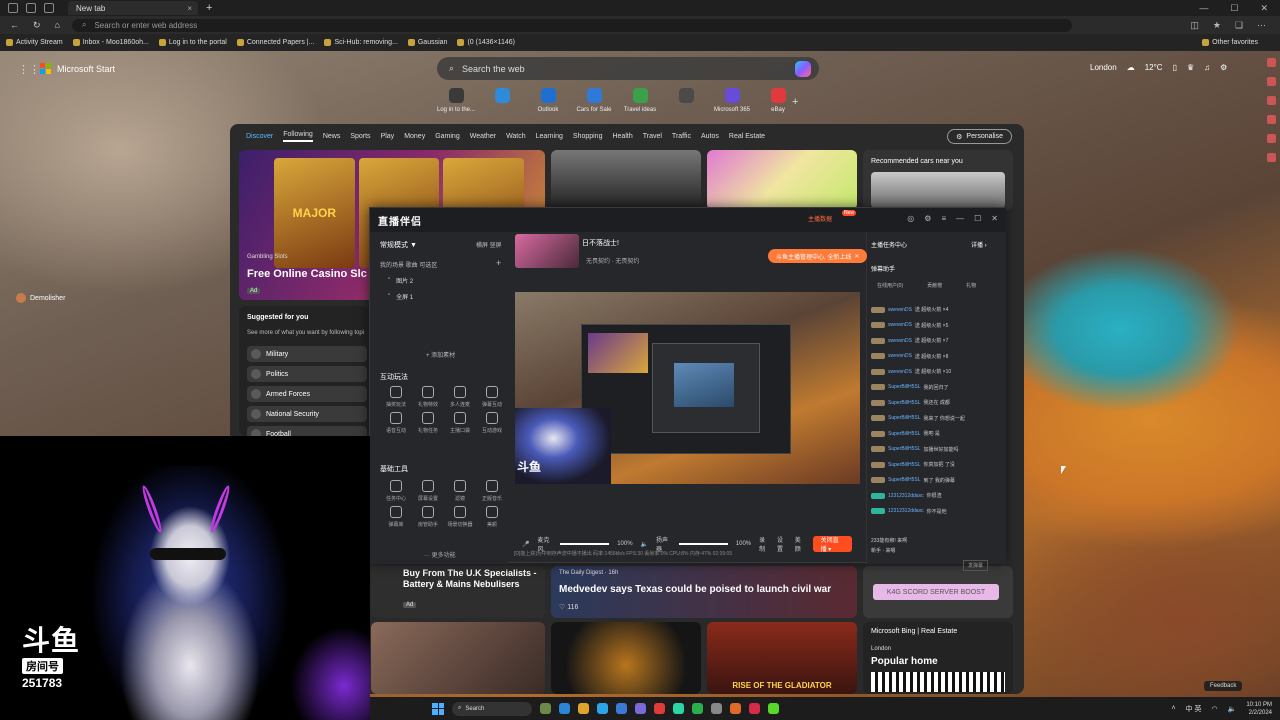 The width and height of the screenshot is (1280, 720). I want to click on nav-item: Traffic, so click(681, 136).